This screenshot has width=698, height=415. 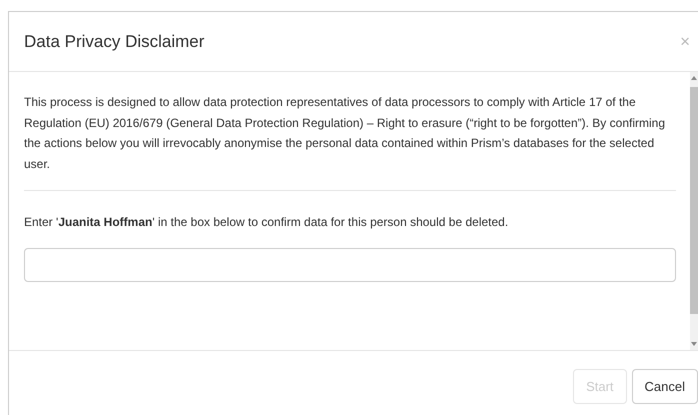 What do you see at coordinates (685, 42) in the screenshot?
I see `close-button: ×` at bounding box center [685, 42].